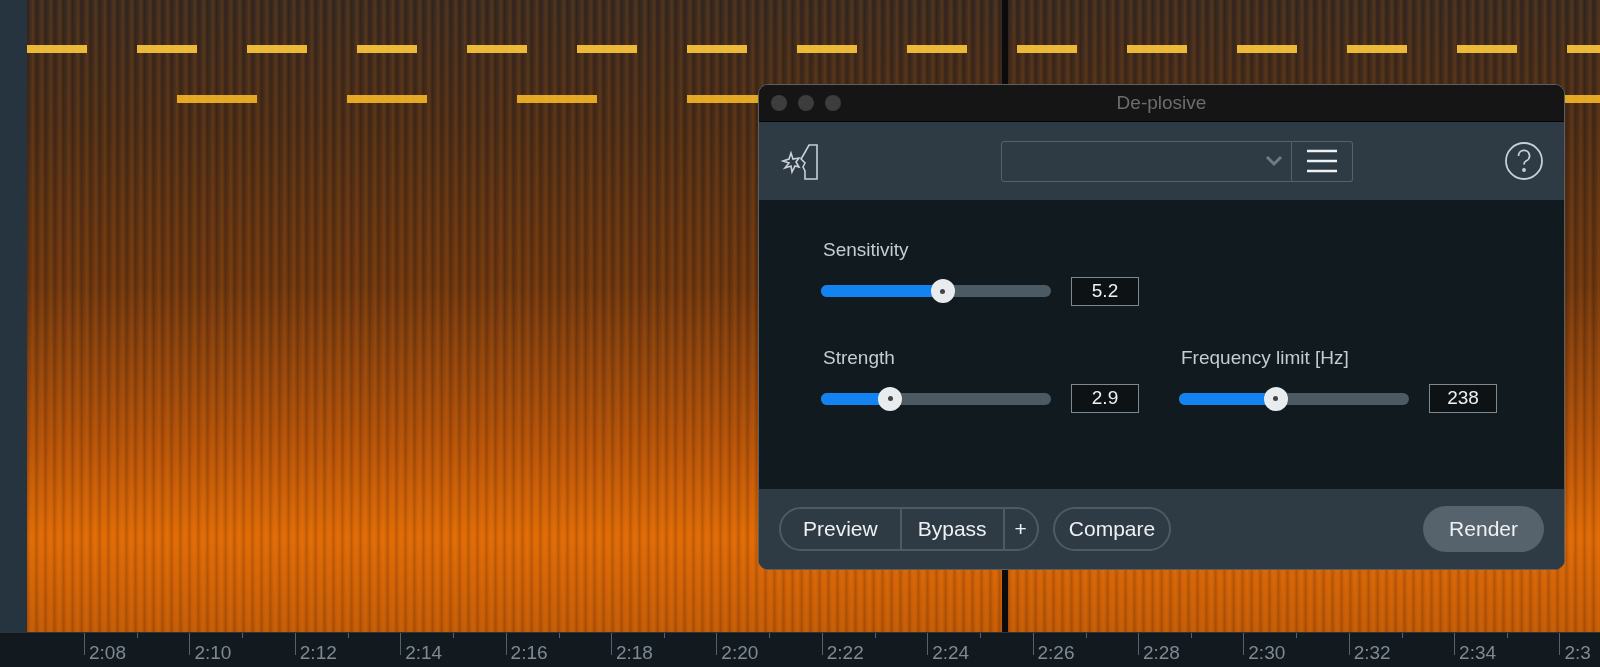 The width and height of the screenshot is (1600, 667). Describe the element at coordinates (1019, 529) in the screenshot. I see `footer-button: +` at that location.